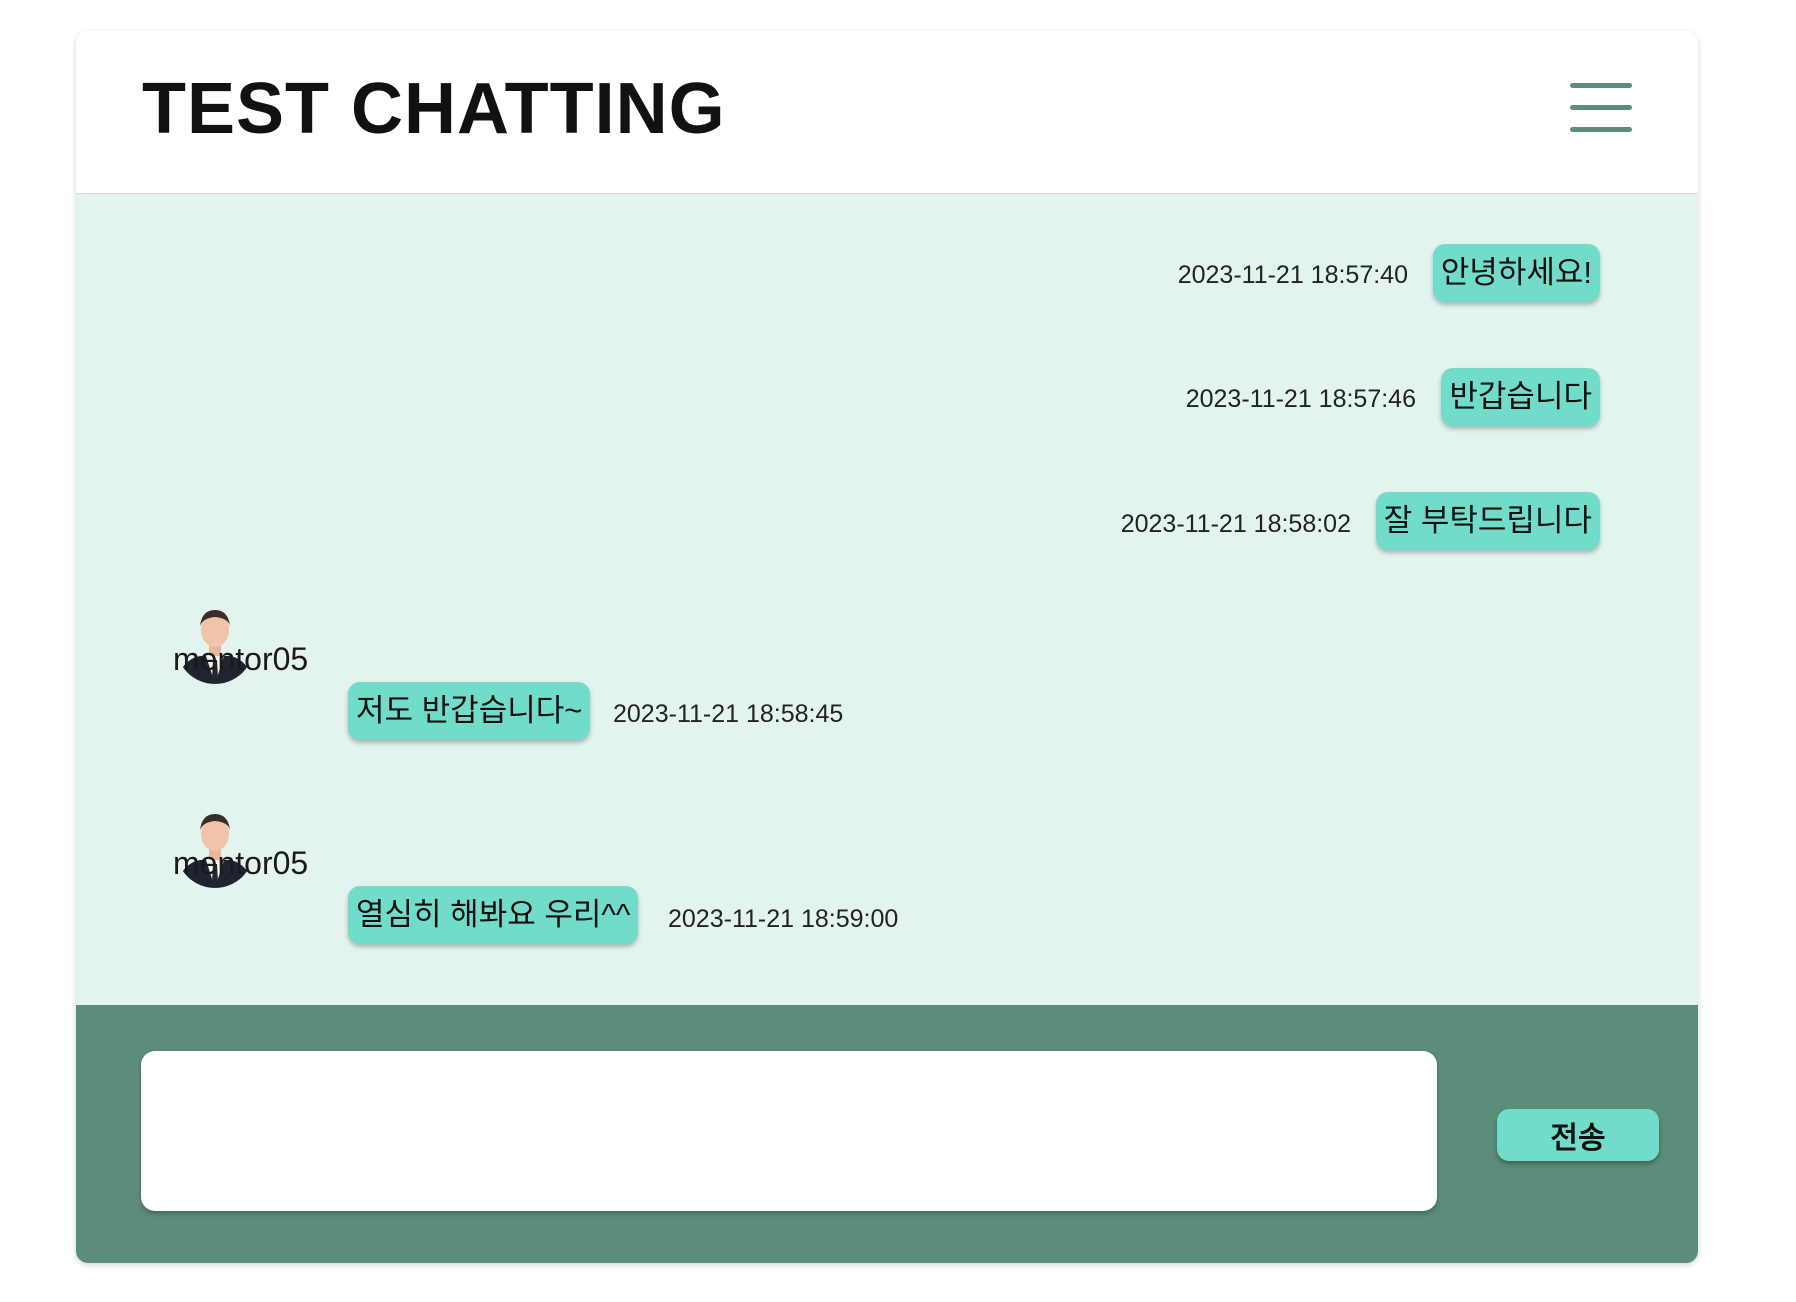 This screenshot has width=1796, height=1302. I want to click on message-timestamp: 2023-11-21 18:57:40, so click(1292, 275).